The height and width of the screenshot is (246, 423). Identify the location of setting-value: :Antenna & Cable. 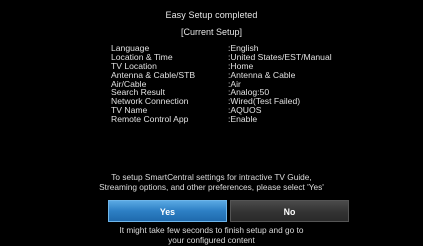
(262, 74).